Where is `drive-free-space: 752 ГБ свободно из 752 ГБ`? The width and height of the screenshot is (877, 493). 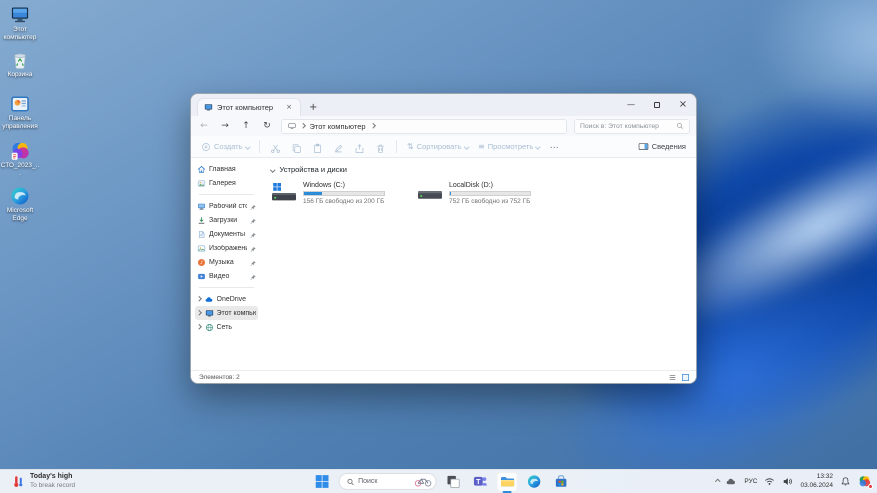
drive-free-space: 752 ГБ свободно из 752 ГБ is located at coordinates (490, 201).